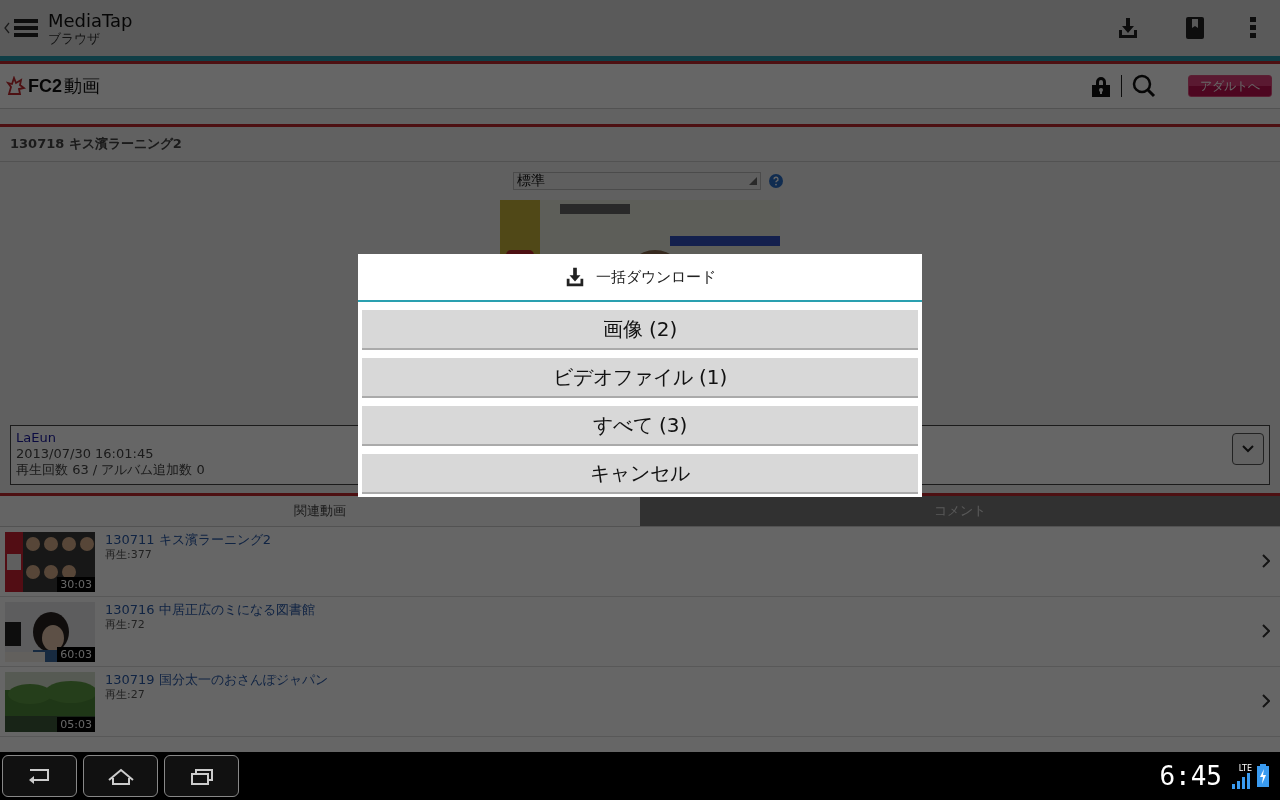 The image size is (1280, 800). Describe the element at coordinates (76, 584) in the screenshot. I see `duration-label: 30:03` at that location.